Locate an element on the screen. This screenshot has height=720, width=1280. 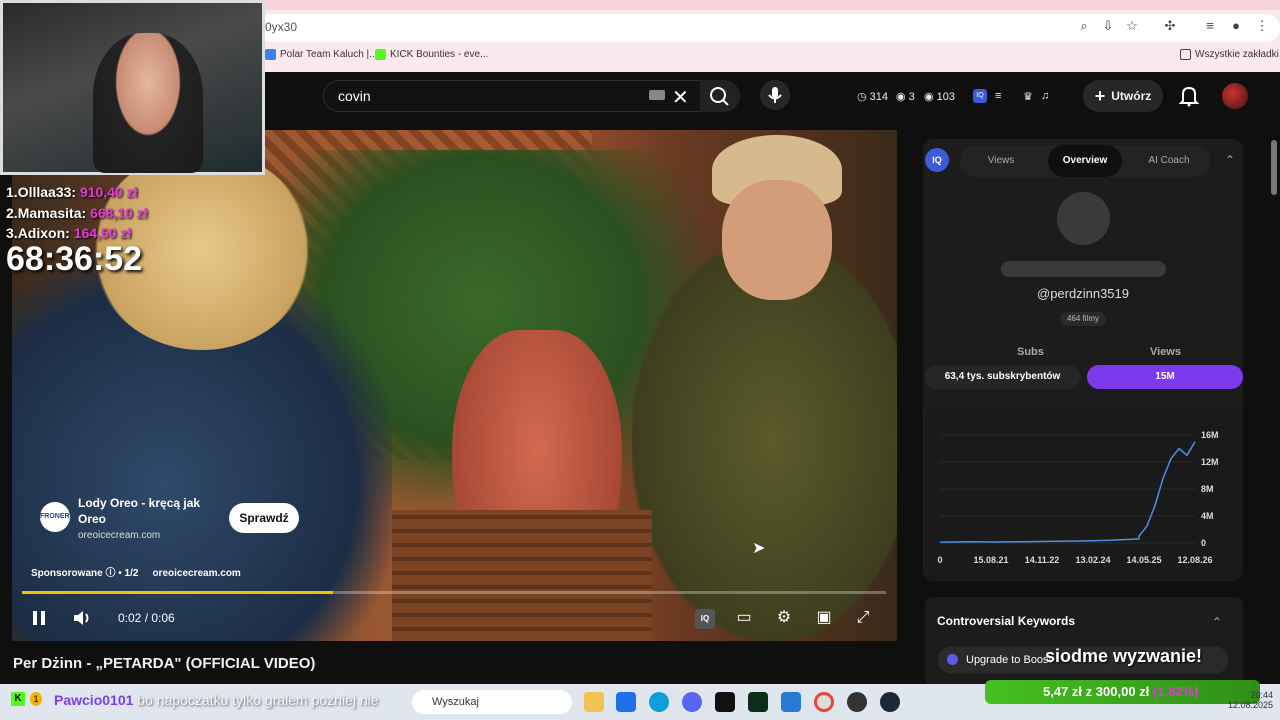
tab-ai-coach: AI Coach is located at coordinates (1169, 161).